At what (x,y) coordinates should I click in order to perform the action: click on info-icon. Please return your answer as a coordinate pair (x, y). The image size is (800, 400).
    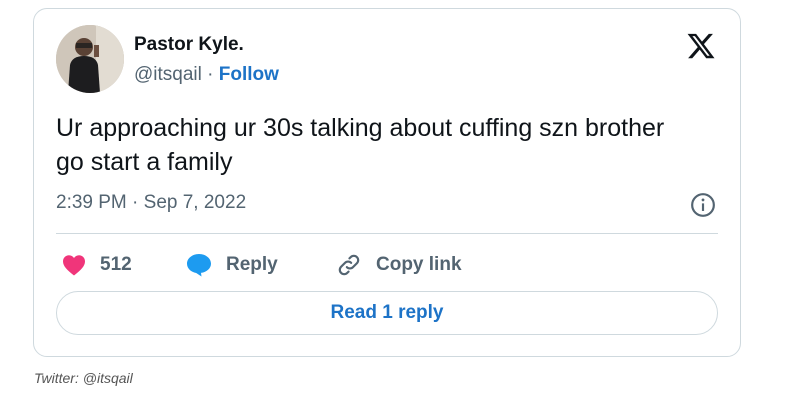
    Looking at the image, I should click on (703, 205).